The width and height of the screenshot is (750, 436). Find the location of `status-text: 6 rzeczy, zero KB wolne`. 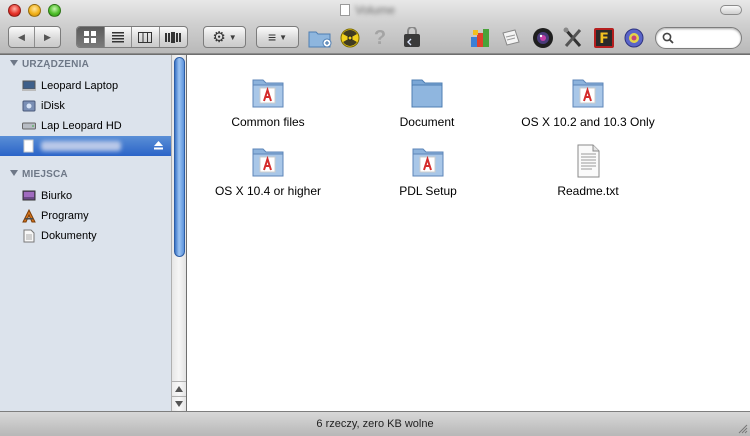

status-text: 6 rzeczy, zero KB wolne is located at coordinates (375, 424).